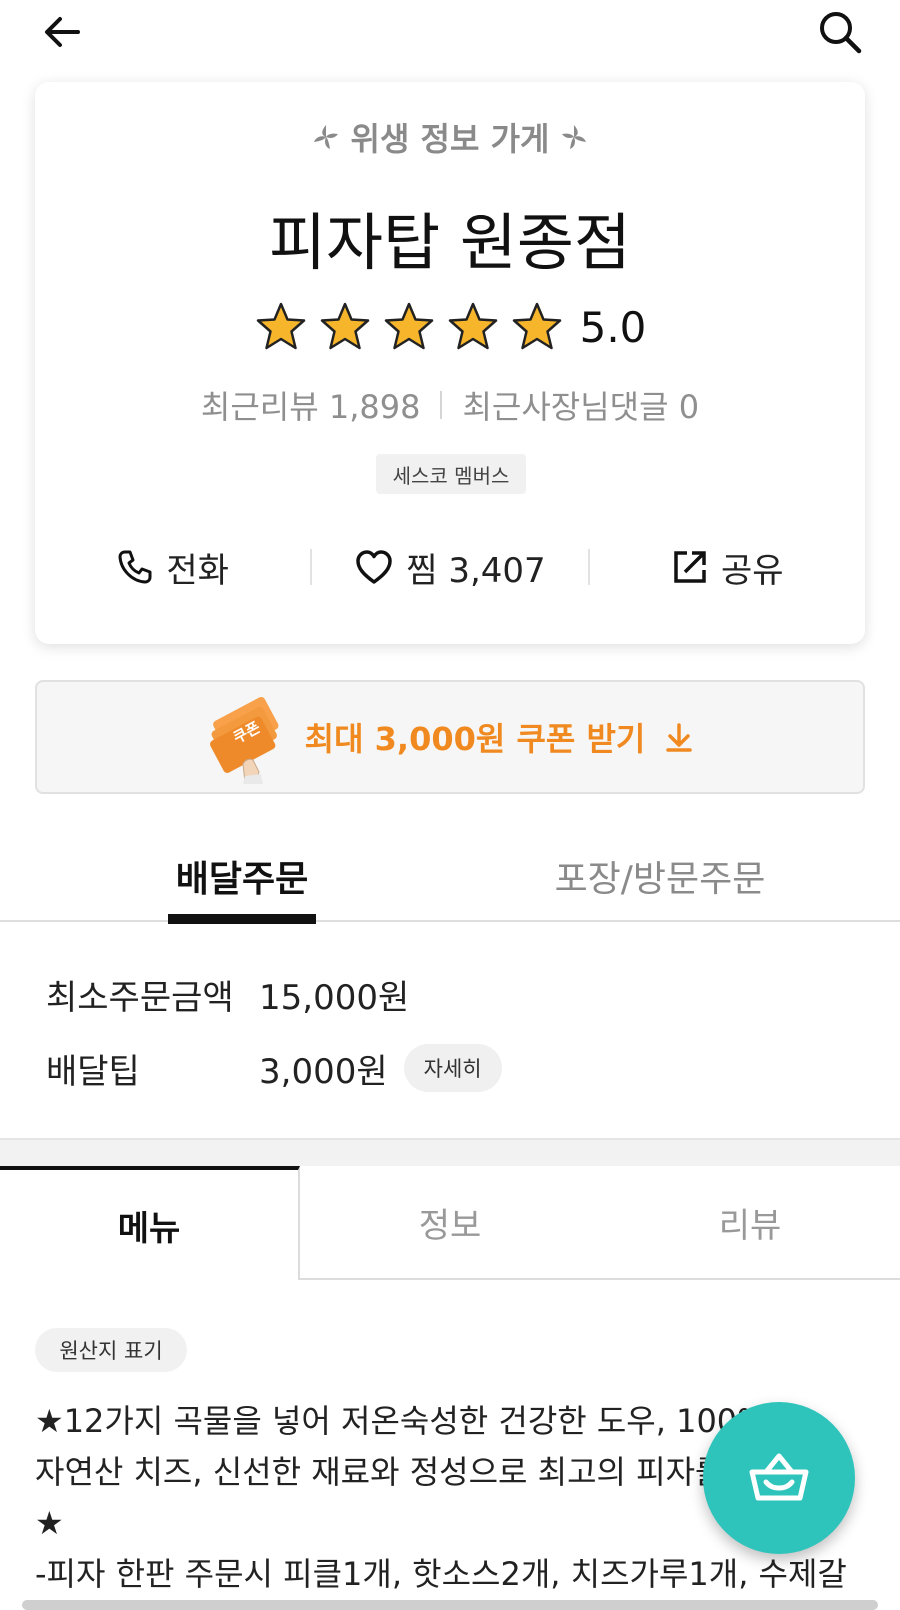  I want to click on delivery-tip-row: 배달팁 3,000원 자세히, so click(274, 1068).